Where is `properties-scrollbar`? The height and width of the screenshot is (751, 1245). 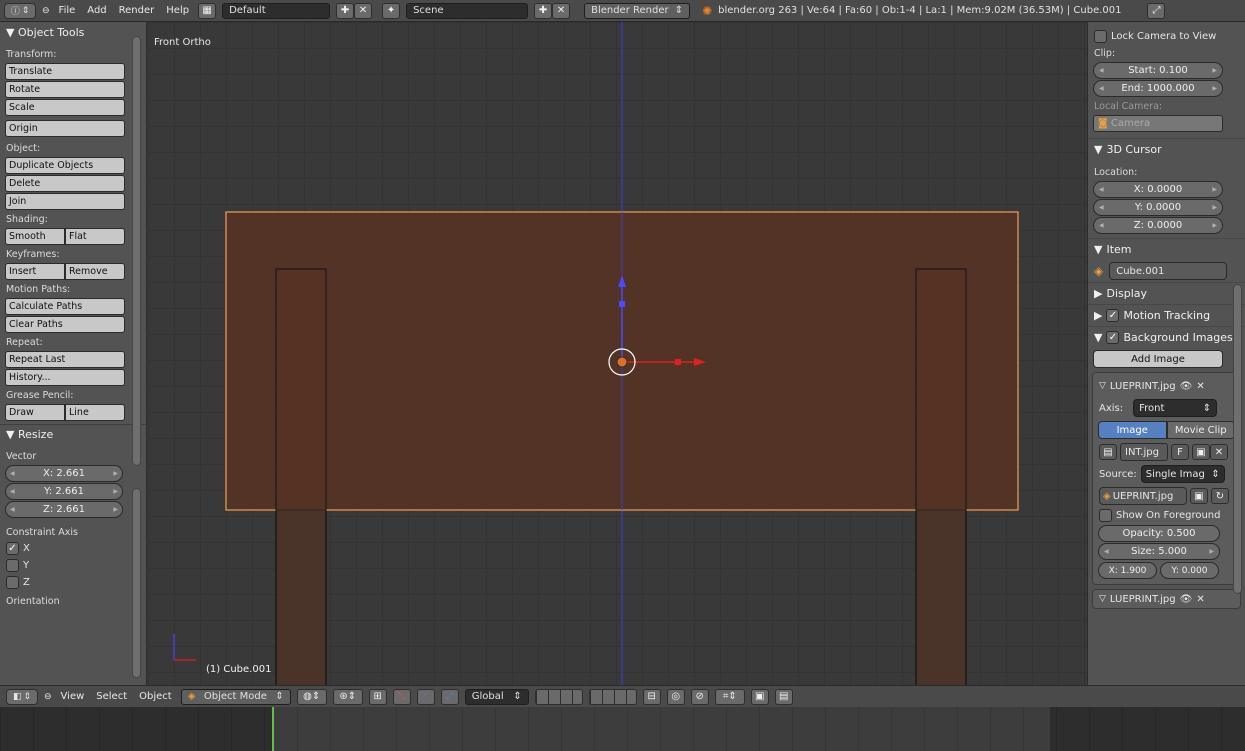 properties-scrollbar is located at coordinates (1237, 439).